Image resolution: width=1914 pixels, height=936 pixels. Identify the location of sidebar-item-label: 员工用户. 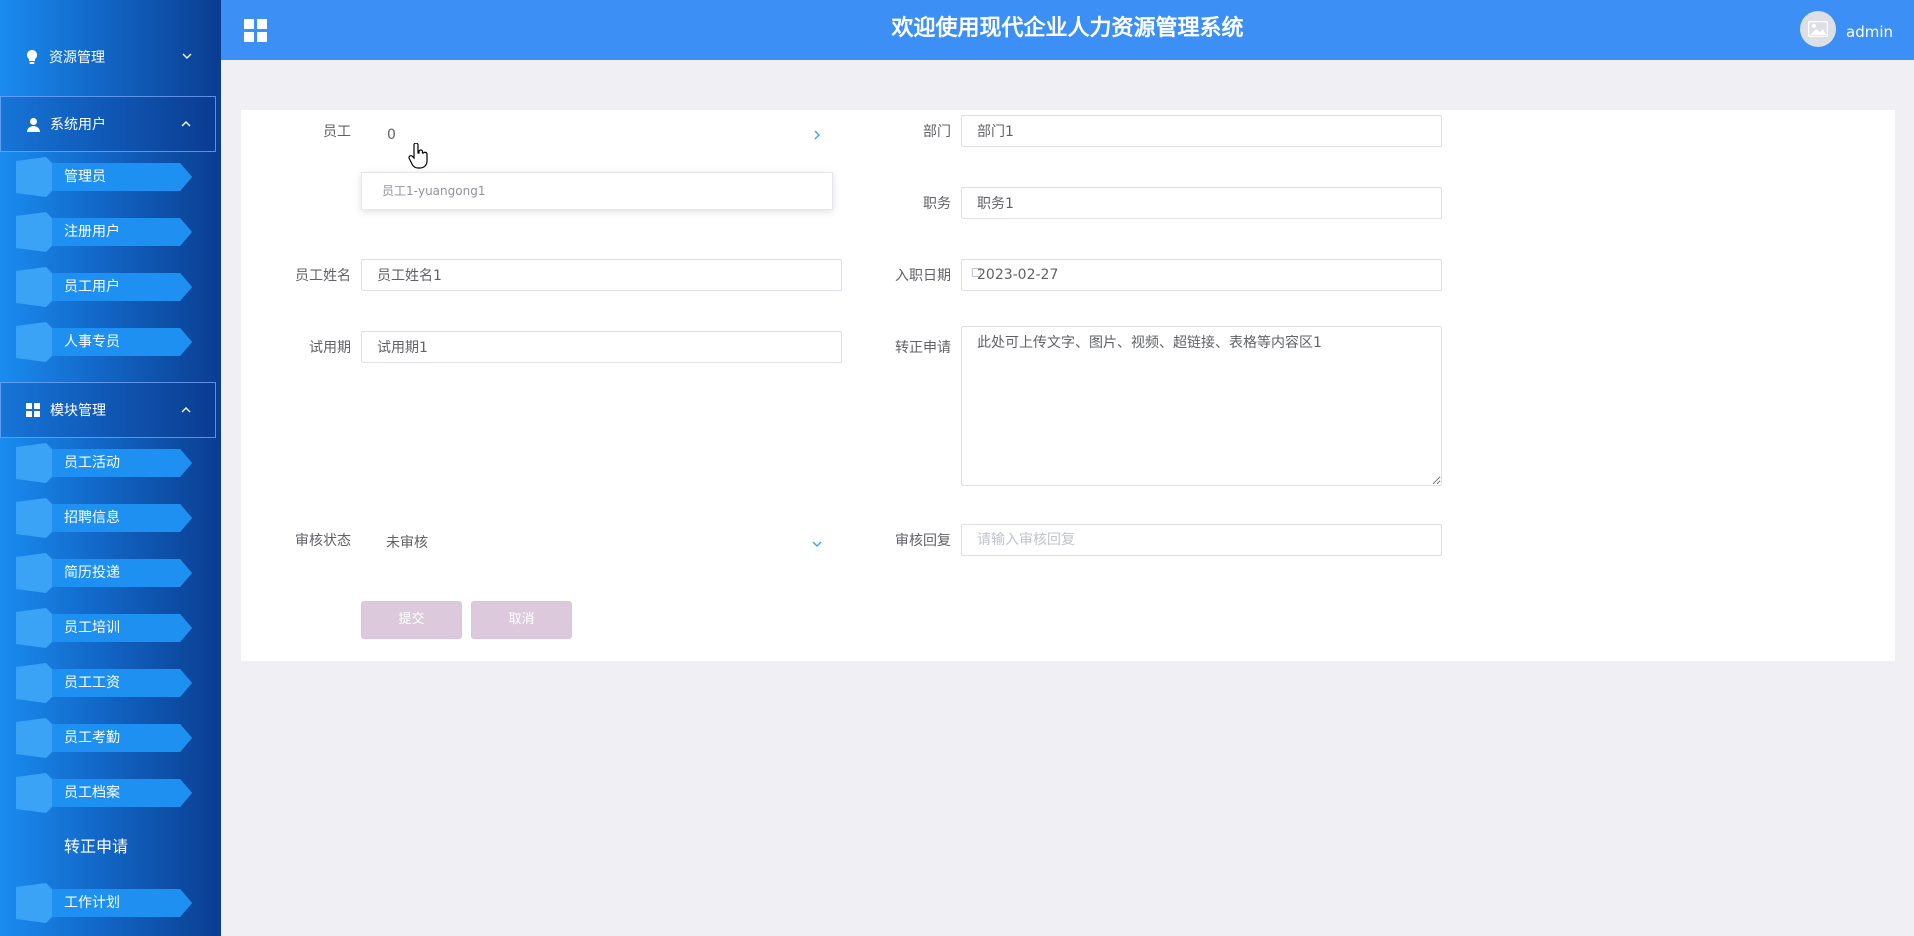
(92, 287).